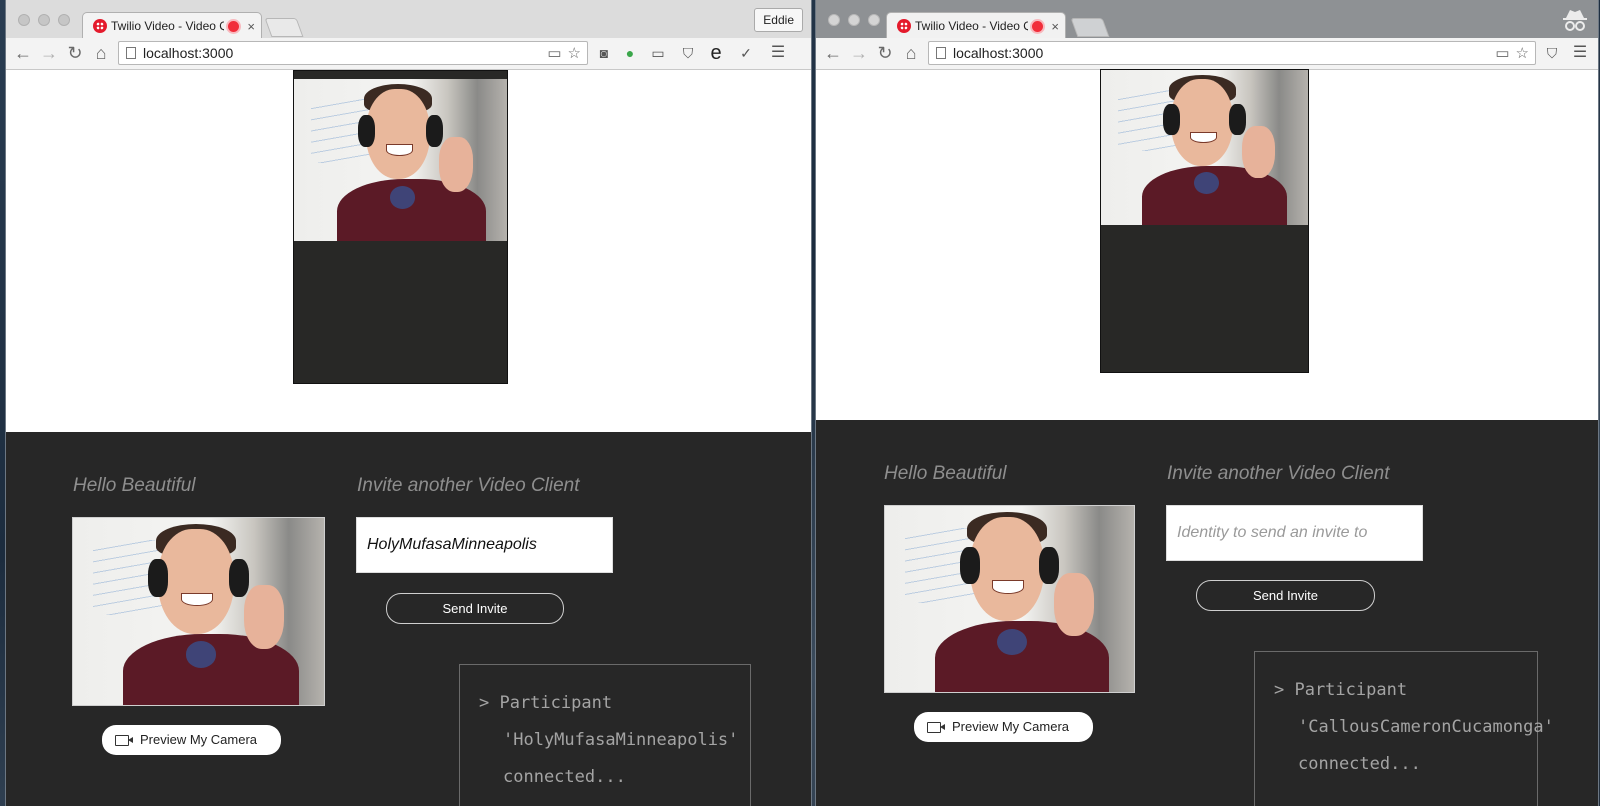 Image resolution: width=1600 pixels, height=806 pixels. I want to click on profile-button: Eddie, so click(778, 20).